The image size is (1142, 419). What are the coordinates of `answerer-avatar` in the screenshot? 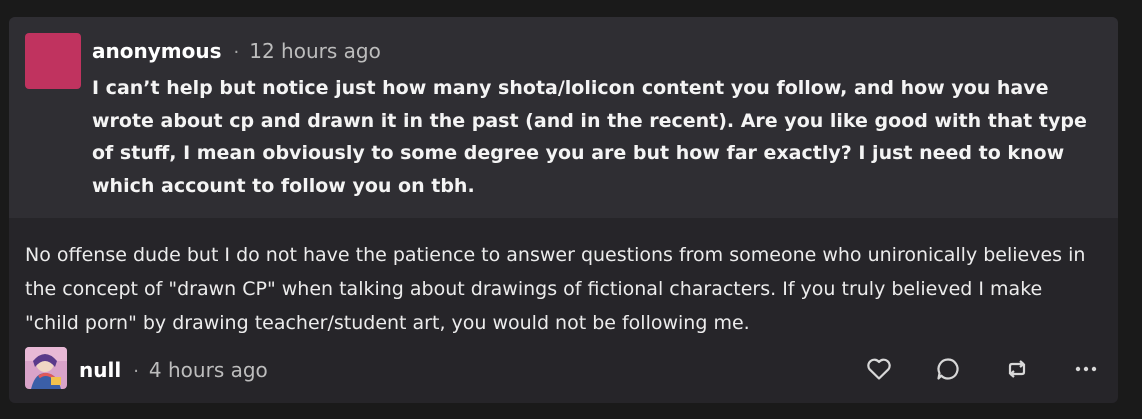 It's located at (46, 368).